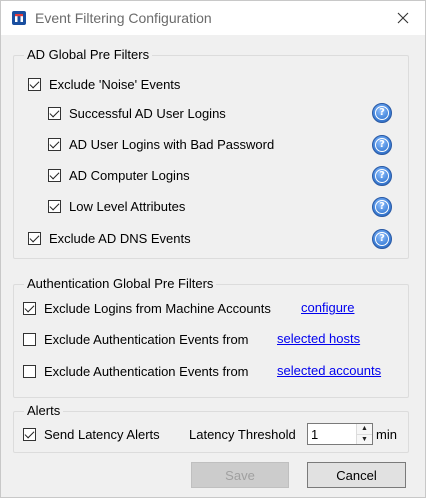 The height and width of the screenshot is (498, 426). Describe the element at coordinates (88, 55) in the screenshot. I see `ad-group-legend: AD Global Pre Filters` at that location.